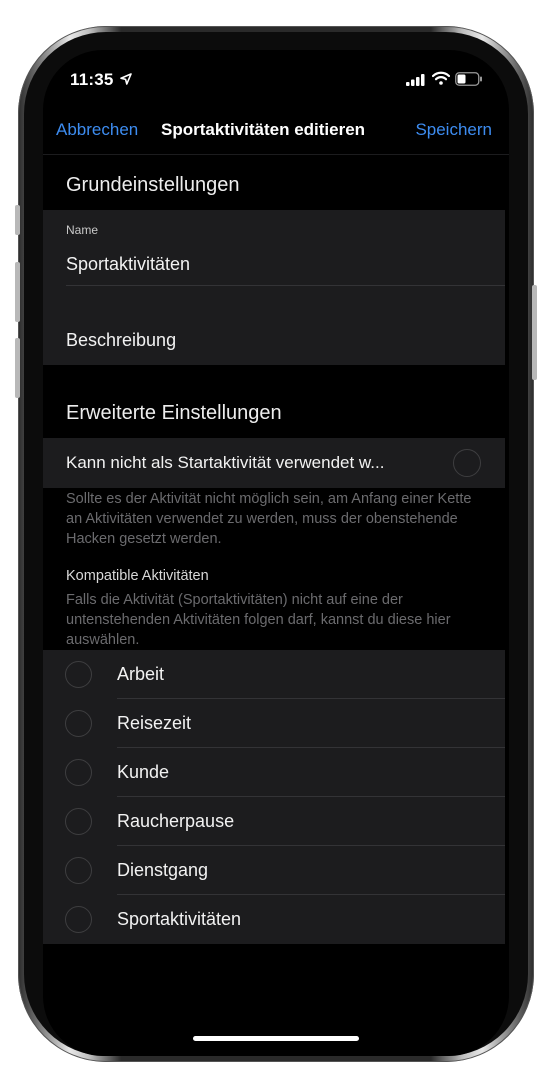  Describe the element at coordinates (276, 154) in the screenshot. I see `nav-divider` at that location.